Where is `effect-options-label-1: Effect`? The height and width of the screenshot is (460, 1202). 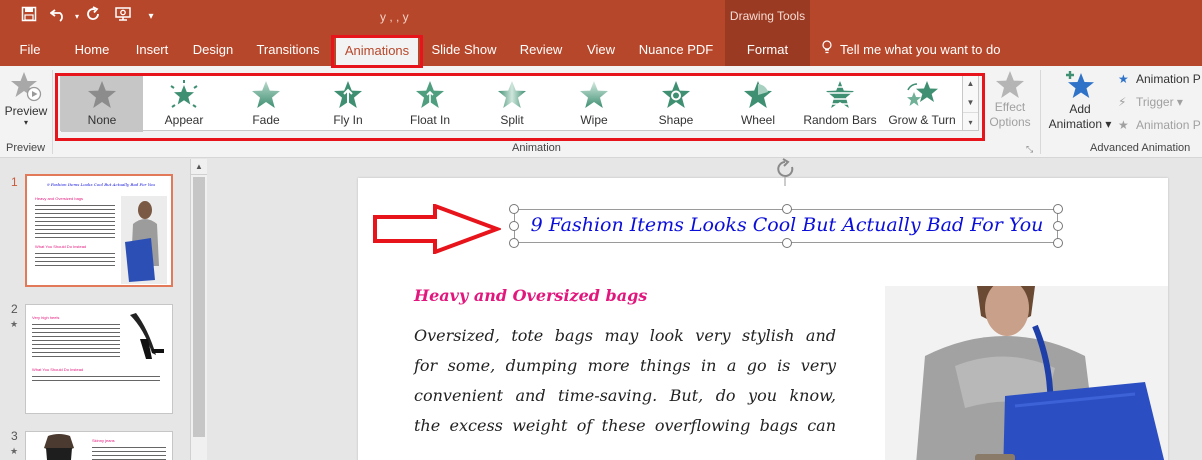 effect-options-label-1: Effect is located at coordinates (1010, 107).